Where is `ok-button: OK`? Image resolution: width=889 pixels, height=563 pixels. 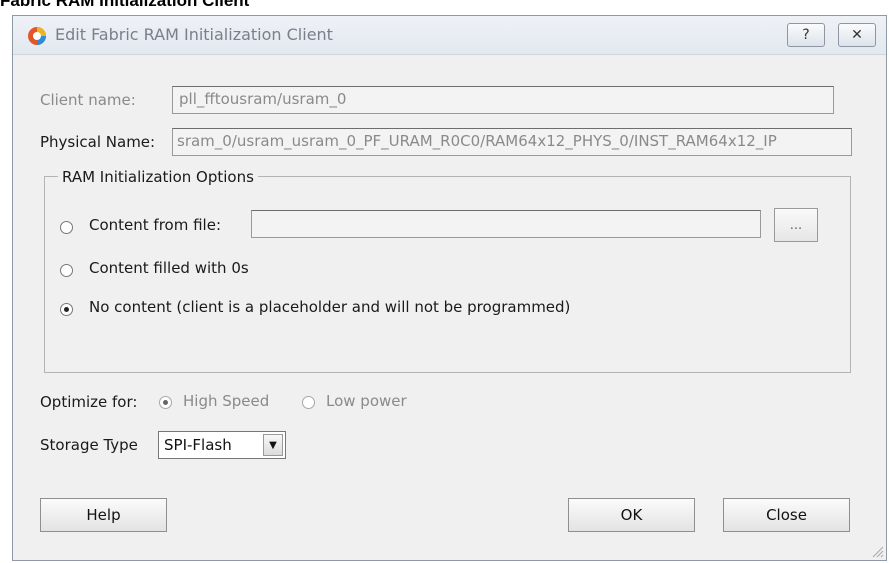 ok-button: OK is located at coordinates (631, 515).